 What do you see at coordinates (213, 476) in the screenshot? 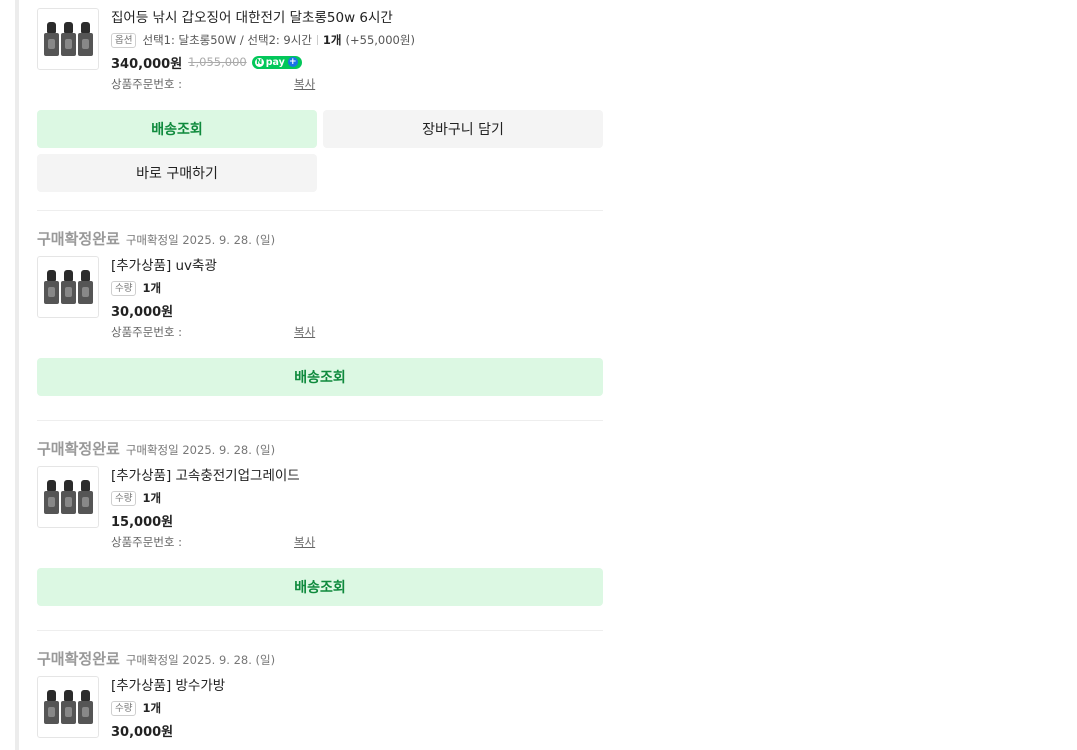
I see `product-name: [추가상품] 고속충전기업그레이드` at bounding box center [213, 476].